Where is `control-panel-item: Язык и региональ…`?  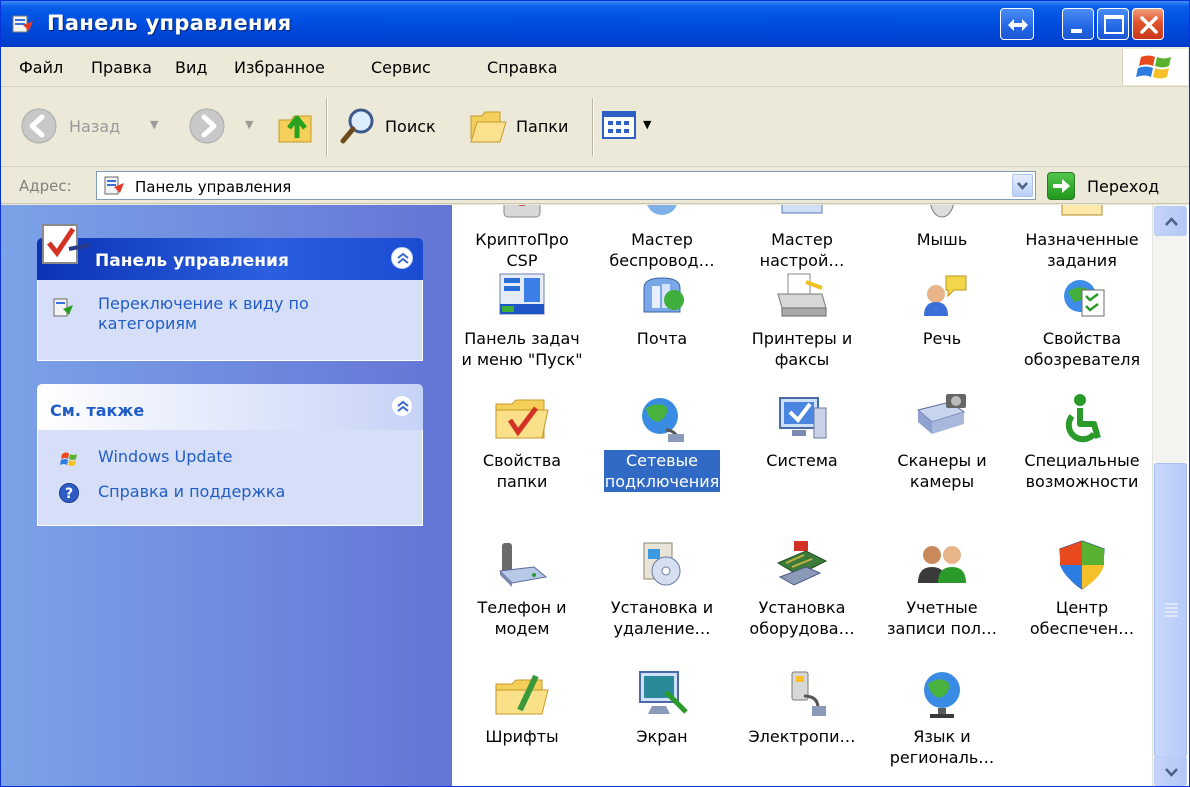
control-panel-item: Язык и региональ… is located at coordinates (942, 717).